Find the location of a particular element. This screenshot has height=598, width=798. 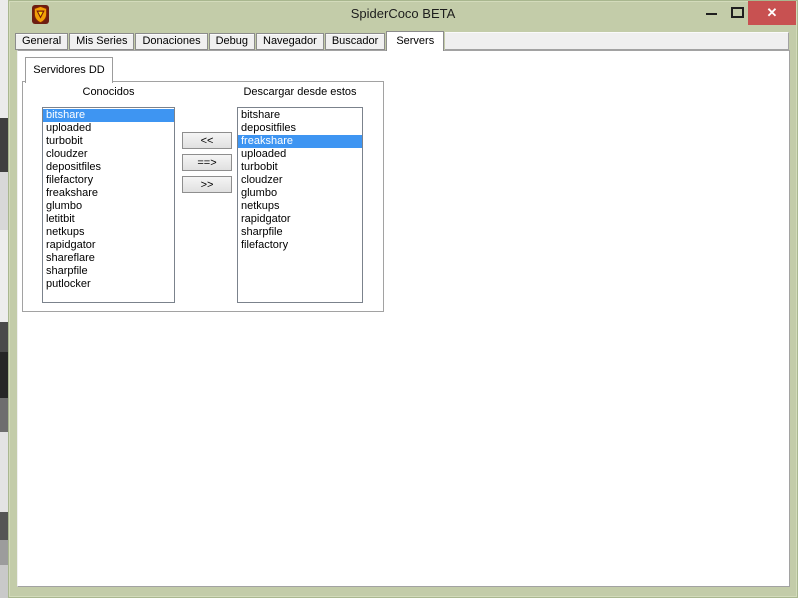

tab-buscador: Buscador is located at coordinates (355, 41).